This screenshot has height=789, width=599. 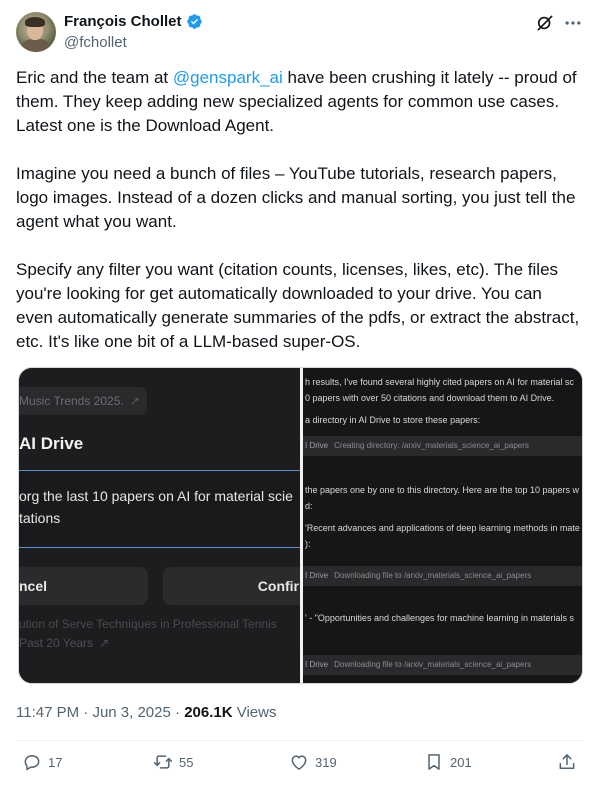 I want to click on bookmark-button: 201, so click(x=448, y=762).